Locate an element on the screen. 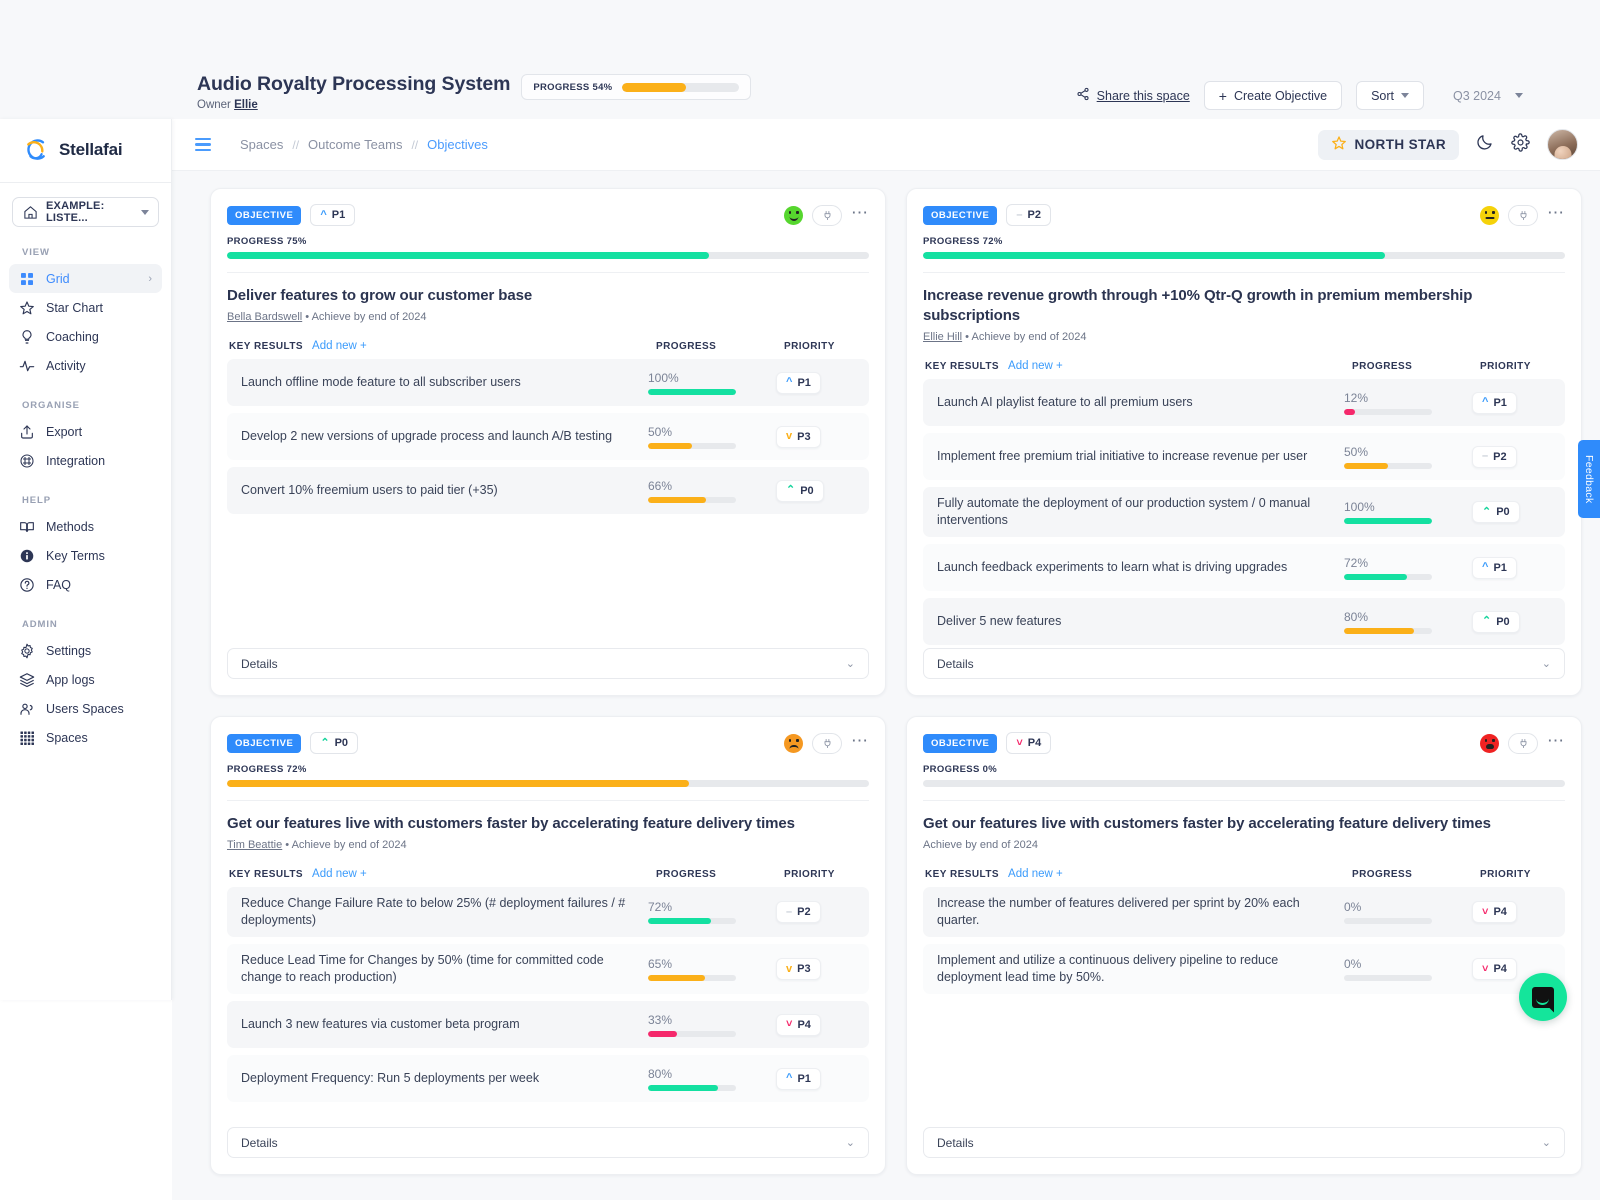 This screenshot has height=1200, width=1600. sidebar-item-activity: Activity is located at coordinates (85, 365).